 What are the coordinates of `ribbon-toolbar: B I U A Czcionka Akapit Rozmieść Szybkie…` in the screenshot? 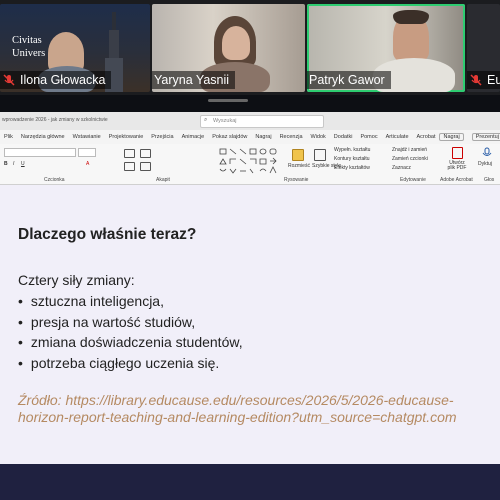 It's located at (250, 164).